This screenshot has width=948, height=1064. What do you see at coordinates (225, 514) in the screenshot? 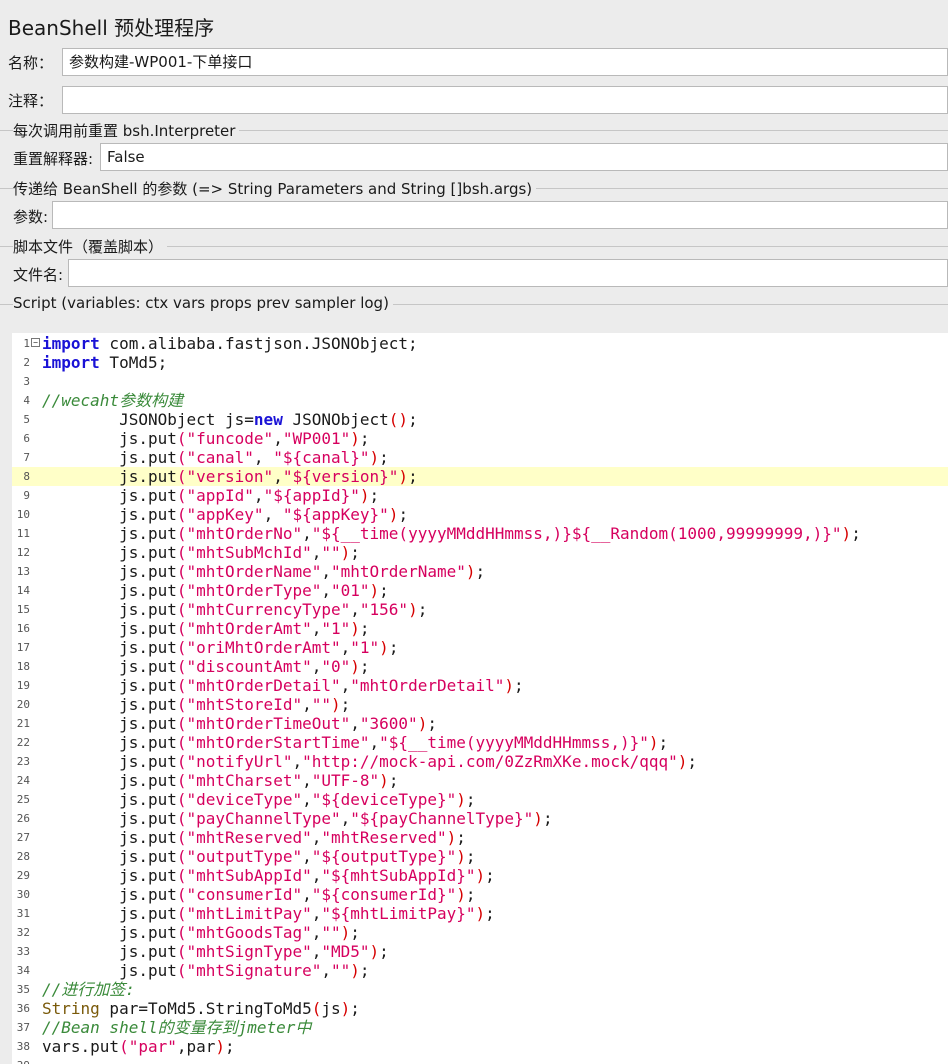
I see `code-text: js.put("appKey", "${appKey}");` at bounding box center [225, 514].